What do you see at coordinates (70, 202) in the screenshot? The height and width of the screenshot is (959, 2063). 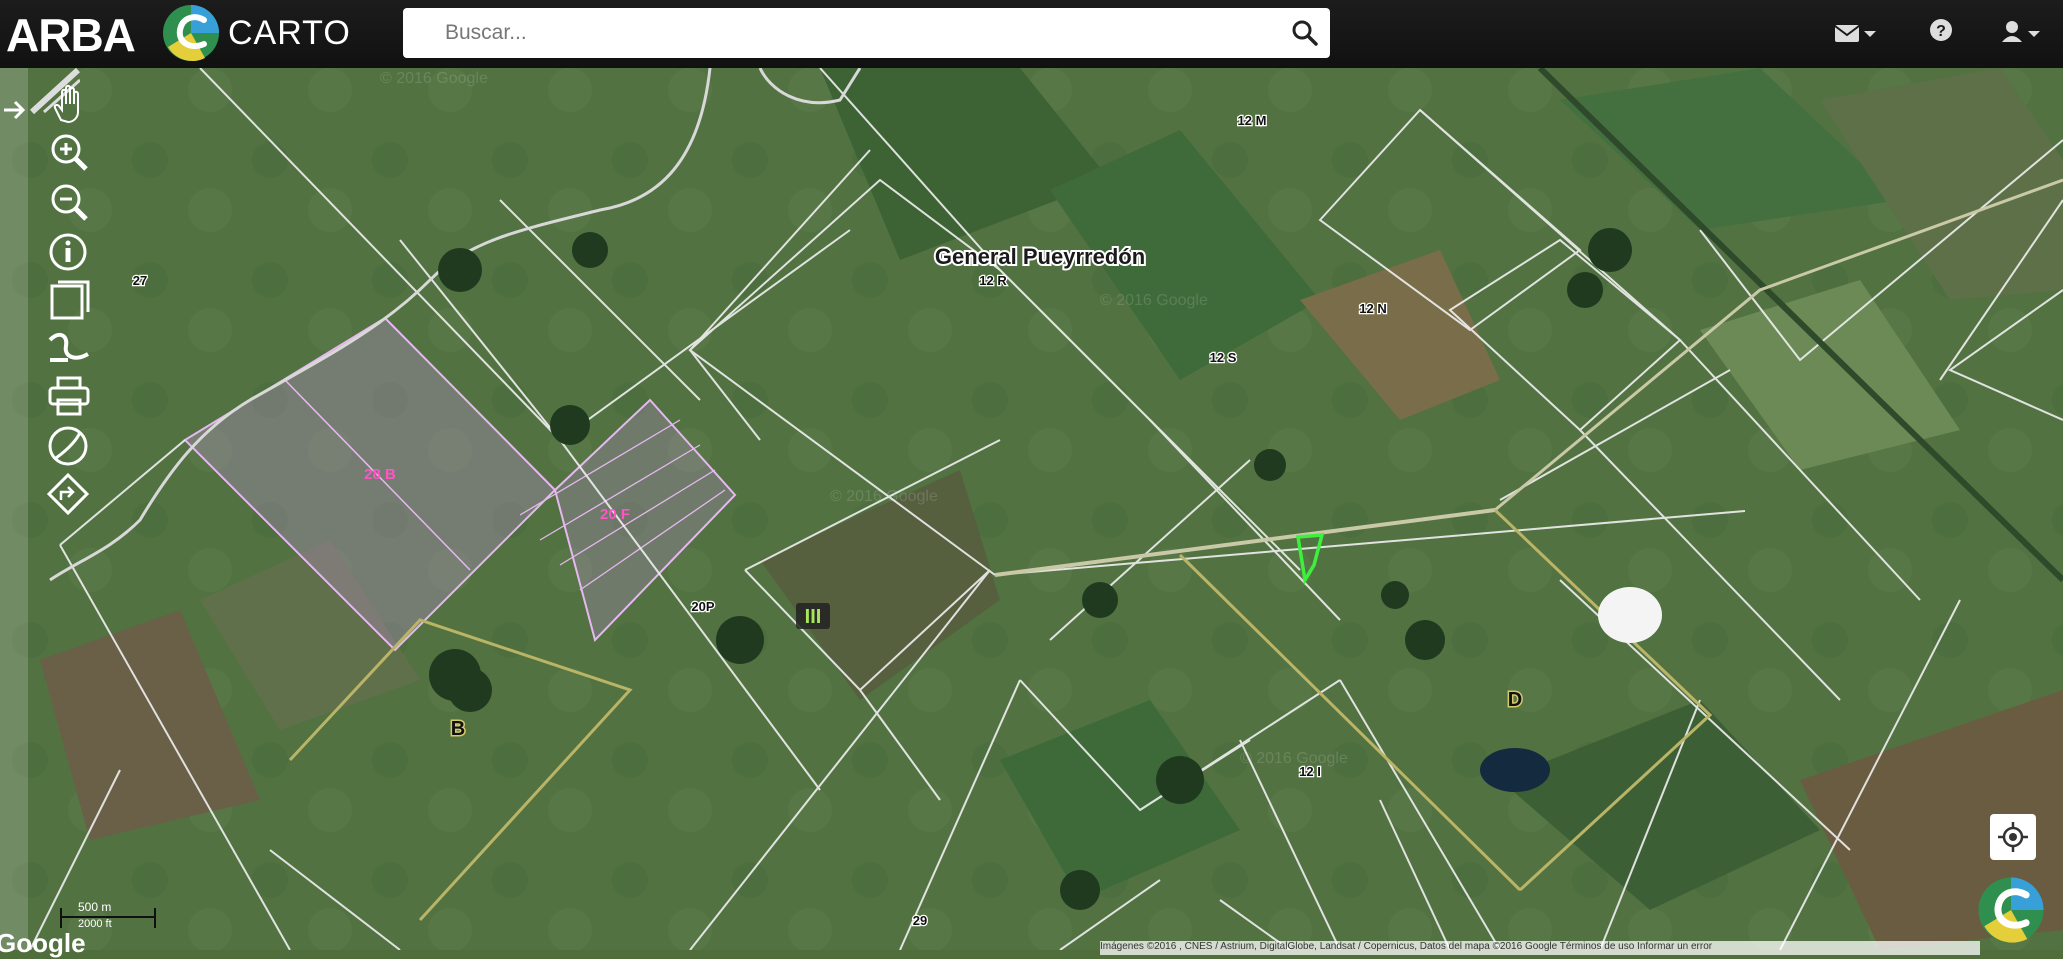 I see `zoom-out-icon` at bounding box center [70, 202].